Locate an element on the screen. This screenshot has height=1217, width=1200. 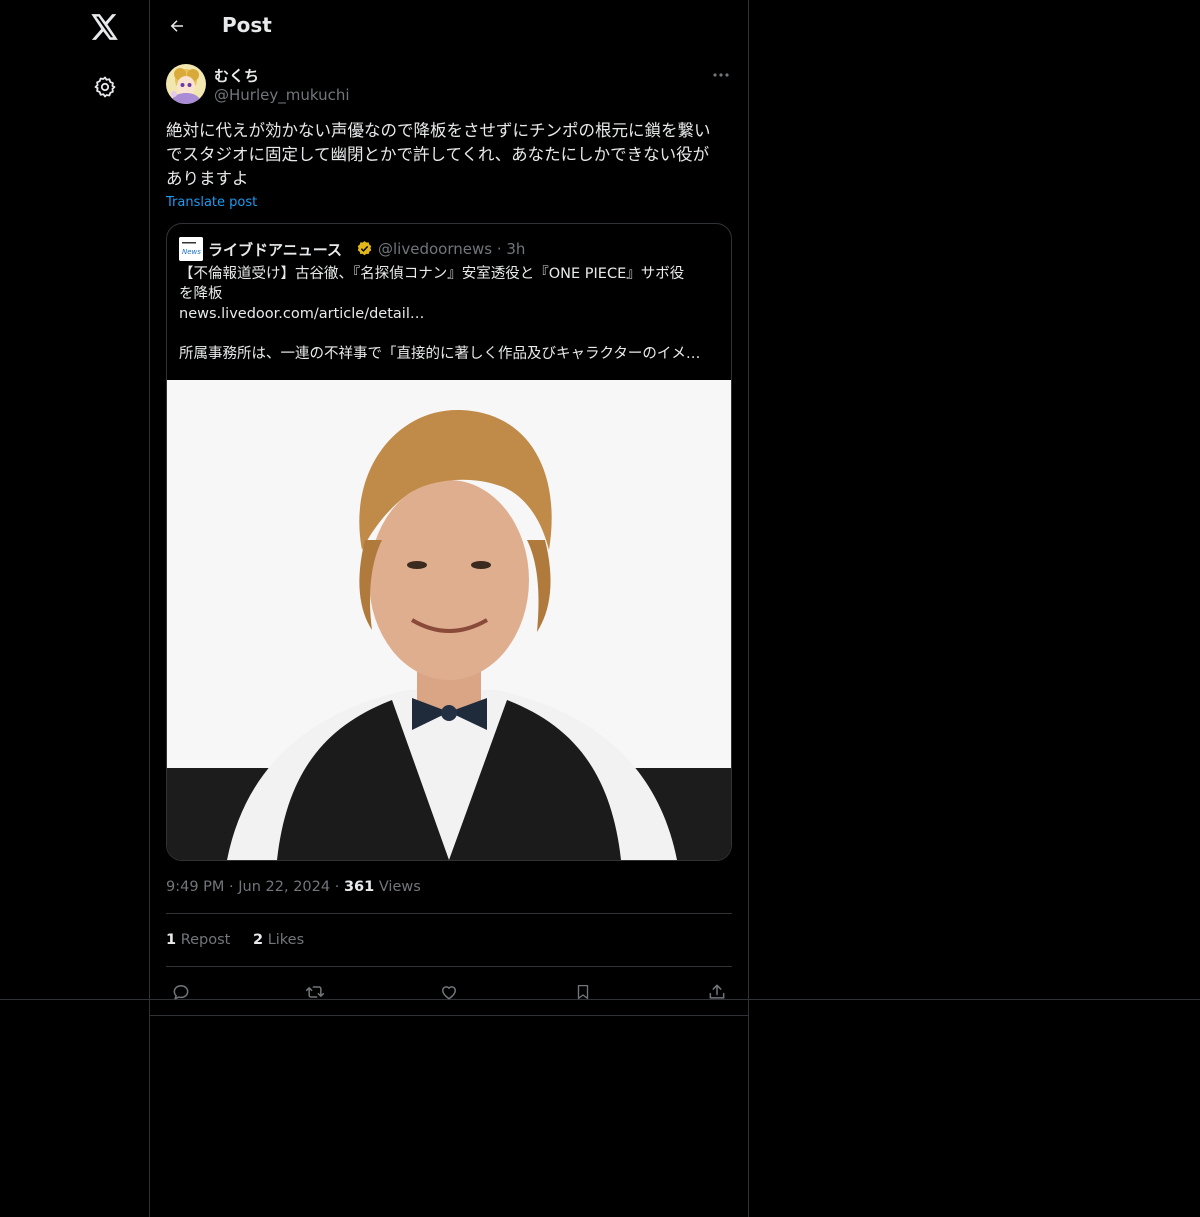
more-icon is located at coordinates (721, 75).